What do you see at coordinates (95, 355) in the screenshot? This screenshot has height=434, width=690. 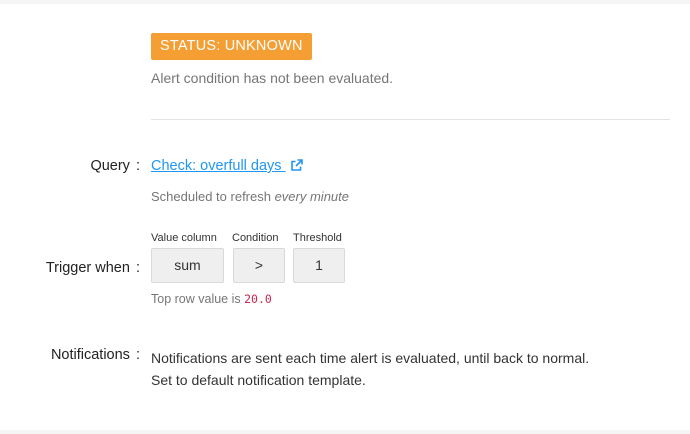 I see `notifications-label: Notifications :` at bounding box center [95, 355].